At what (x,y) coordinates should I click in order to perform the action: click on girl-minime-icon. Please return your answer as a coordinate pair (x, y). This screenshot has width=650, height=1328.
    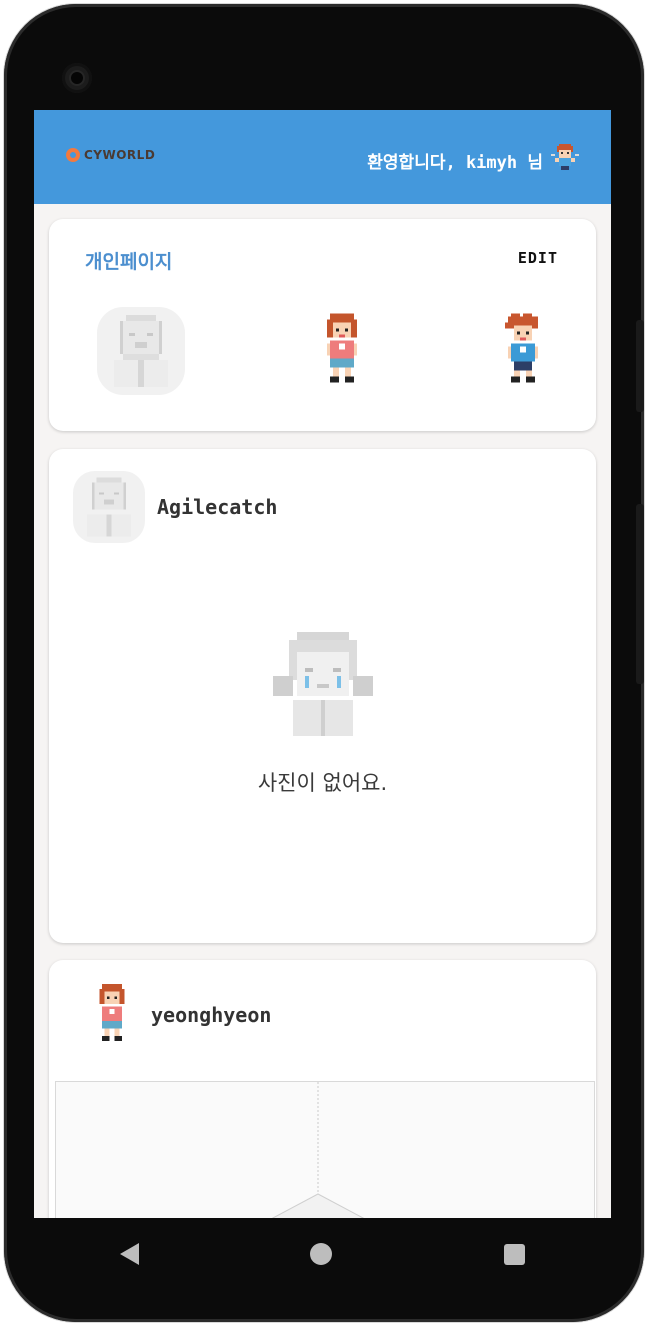
    Looking at the image, I should click on (342, 351).